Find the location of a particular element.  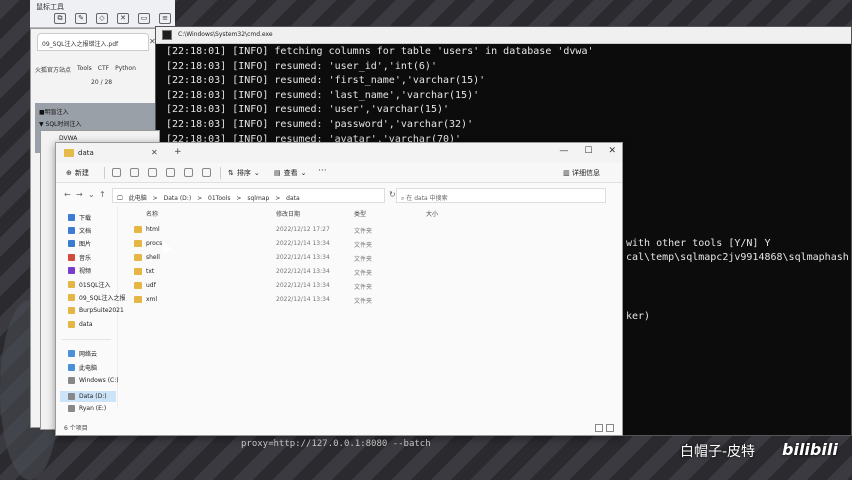

nav-item-label: 01SQL注入 is located at coordinates (95, 285).